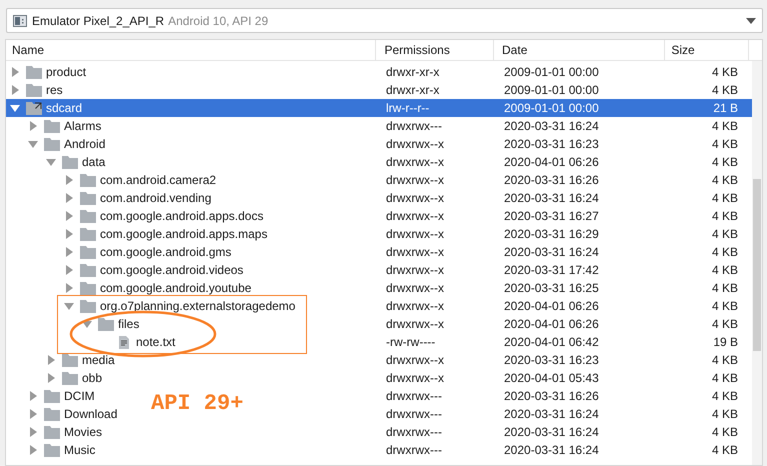 This screenshot has height=466, width=767. Describe the element at coordinates (124, 342) in the screenshot. I see `text-file-icon` at that location.